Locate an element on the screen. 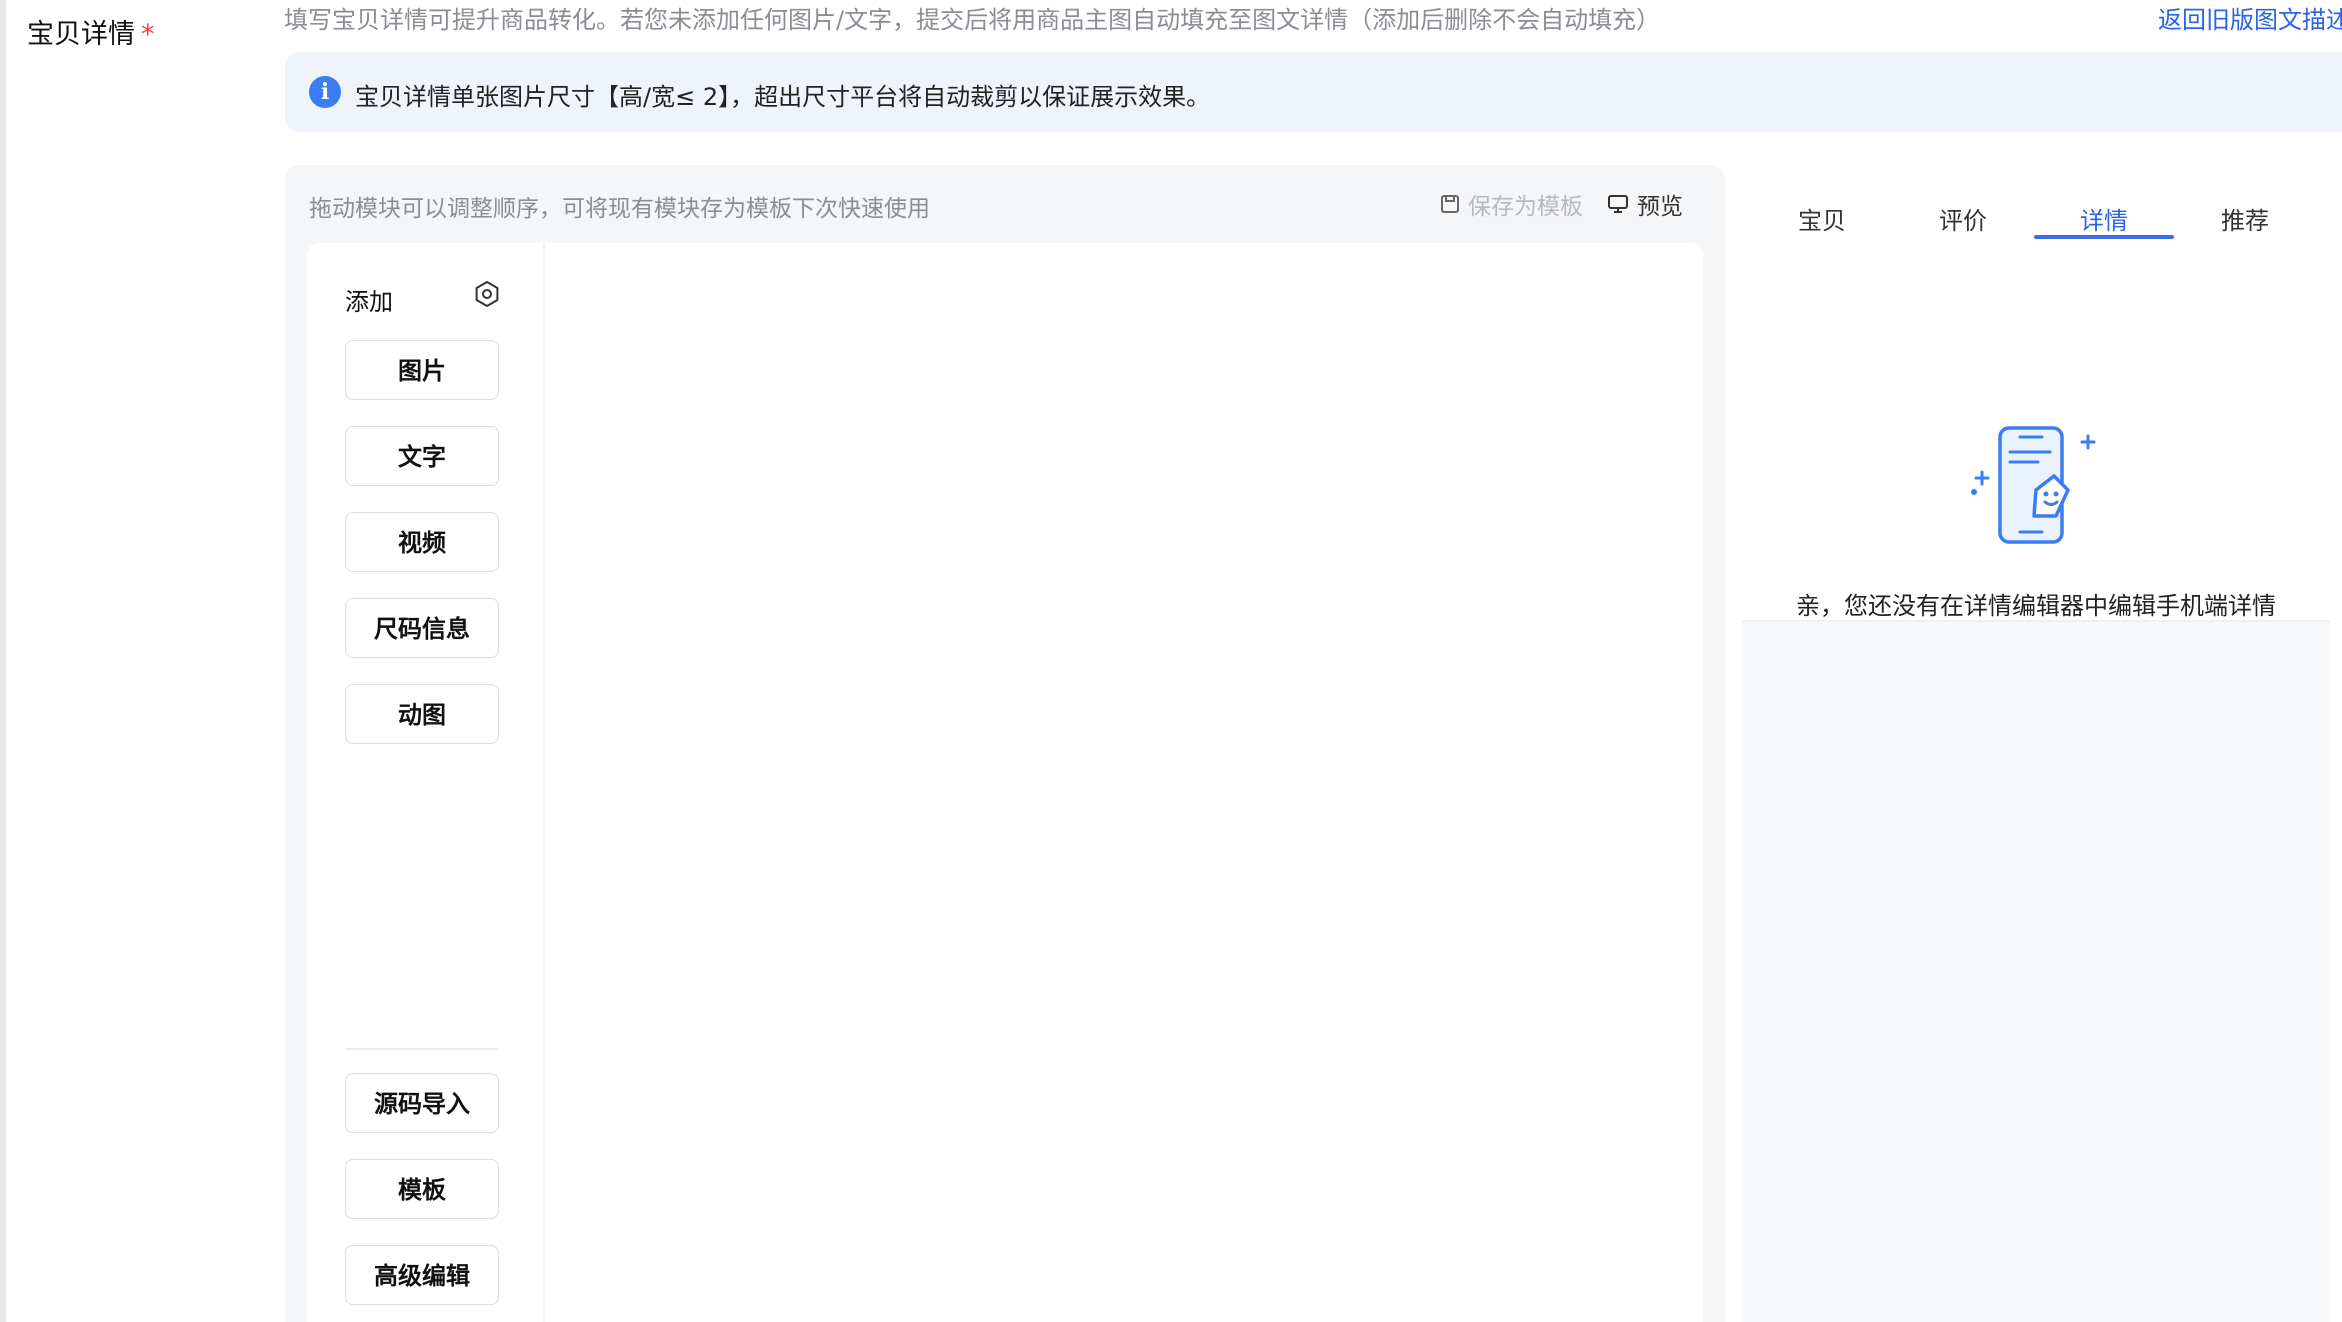  add-gif-button: 动图 is located at coordinates (422, 714).